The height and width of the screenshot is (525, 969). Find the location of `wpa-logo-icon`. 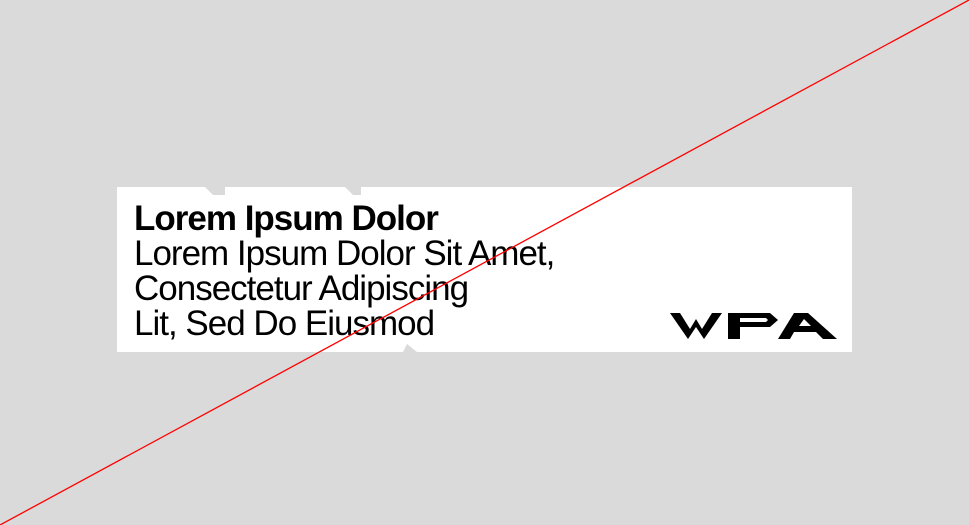

wpa-logo-icon is located at coordinates (753, 326).